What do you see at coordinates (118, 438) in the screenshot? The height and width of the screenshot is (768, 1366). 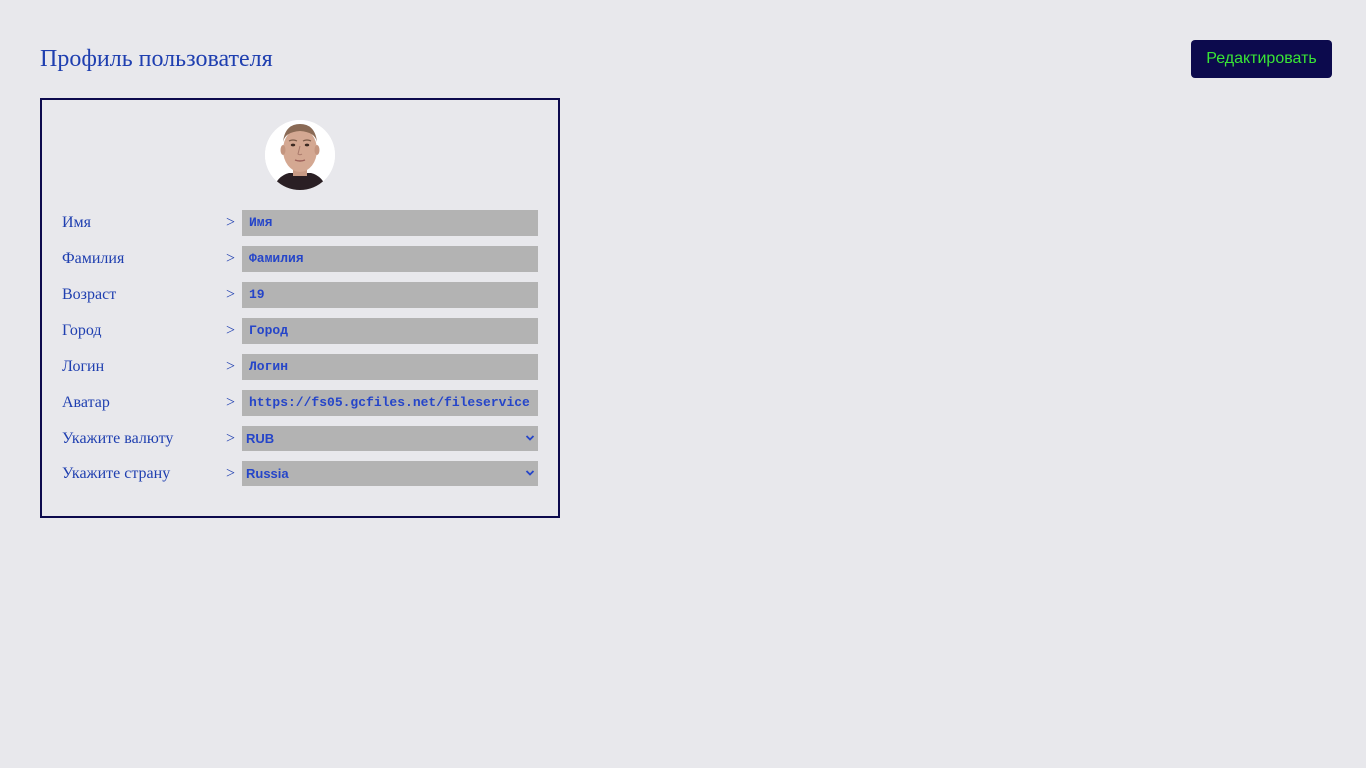 I see `field-label: Укажите валюту` at bounding box center [118, 438].